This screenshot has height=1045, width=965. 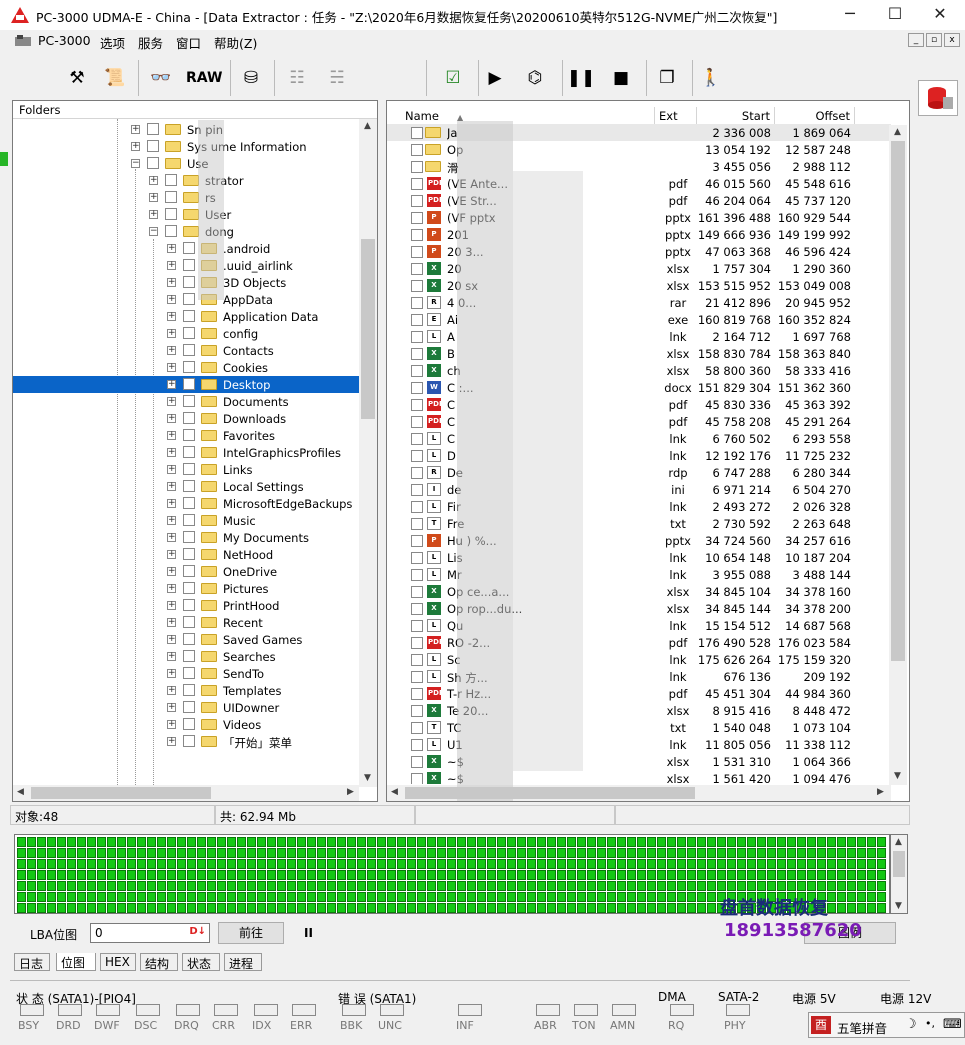 What do you see at coordinates (186, 163) in the screenshot?
I see `tree-item: −Use` at bounding box center [186, 163].